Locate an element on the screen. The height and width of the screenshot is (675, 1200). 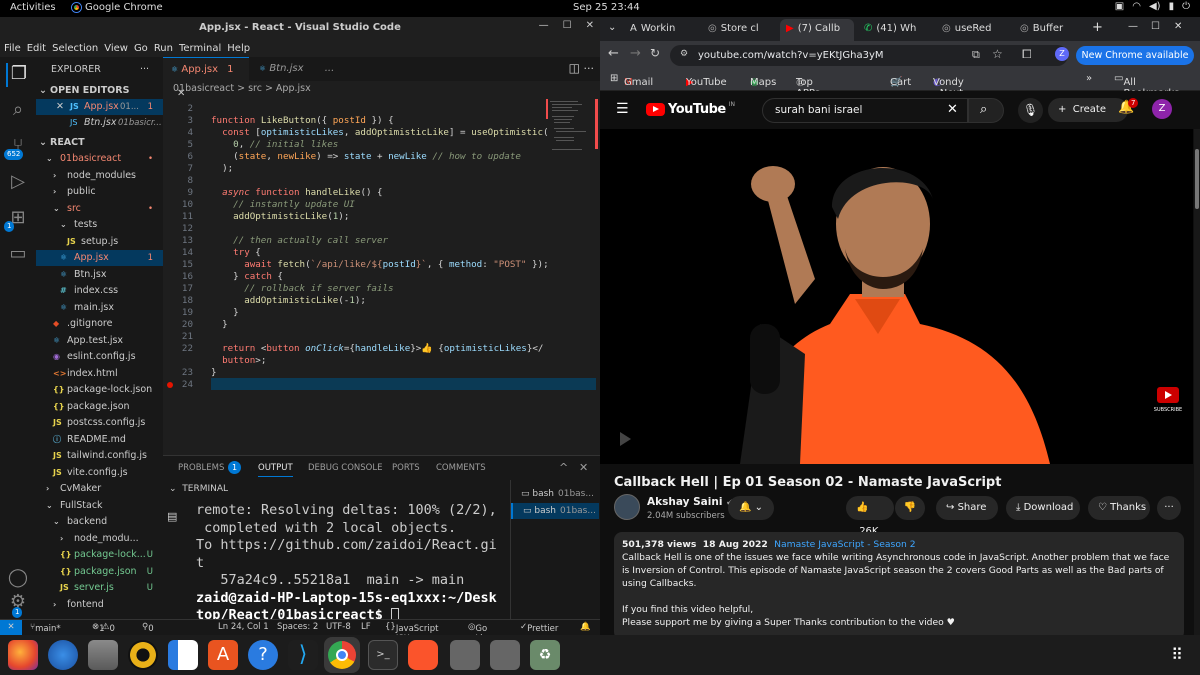
browser-tab: ◎ Store cl is located at coordinates (739, 30).